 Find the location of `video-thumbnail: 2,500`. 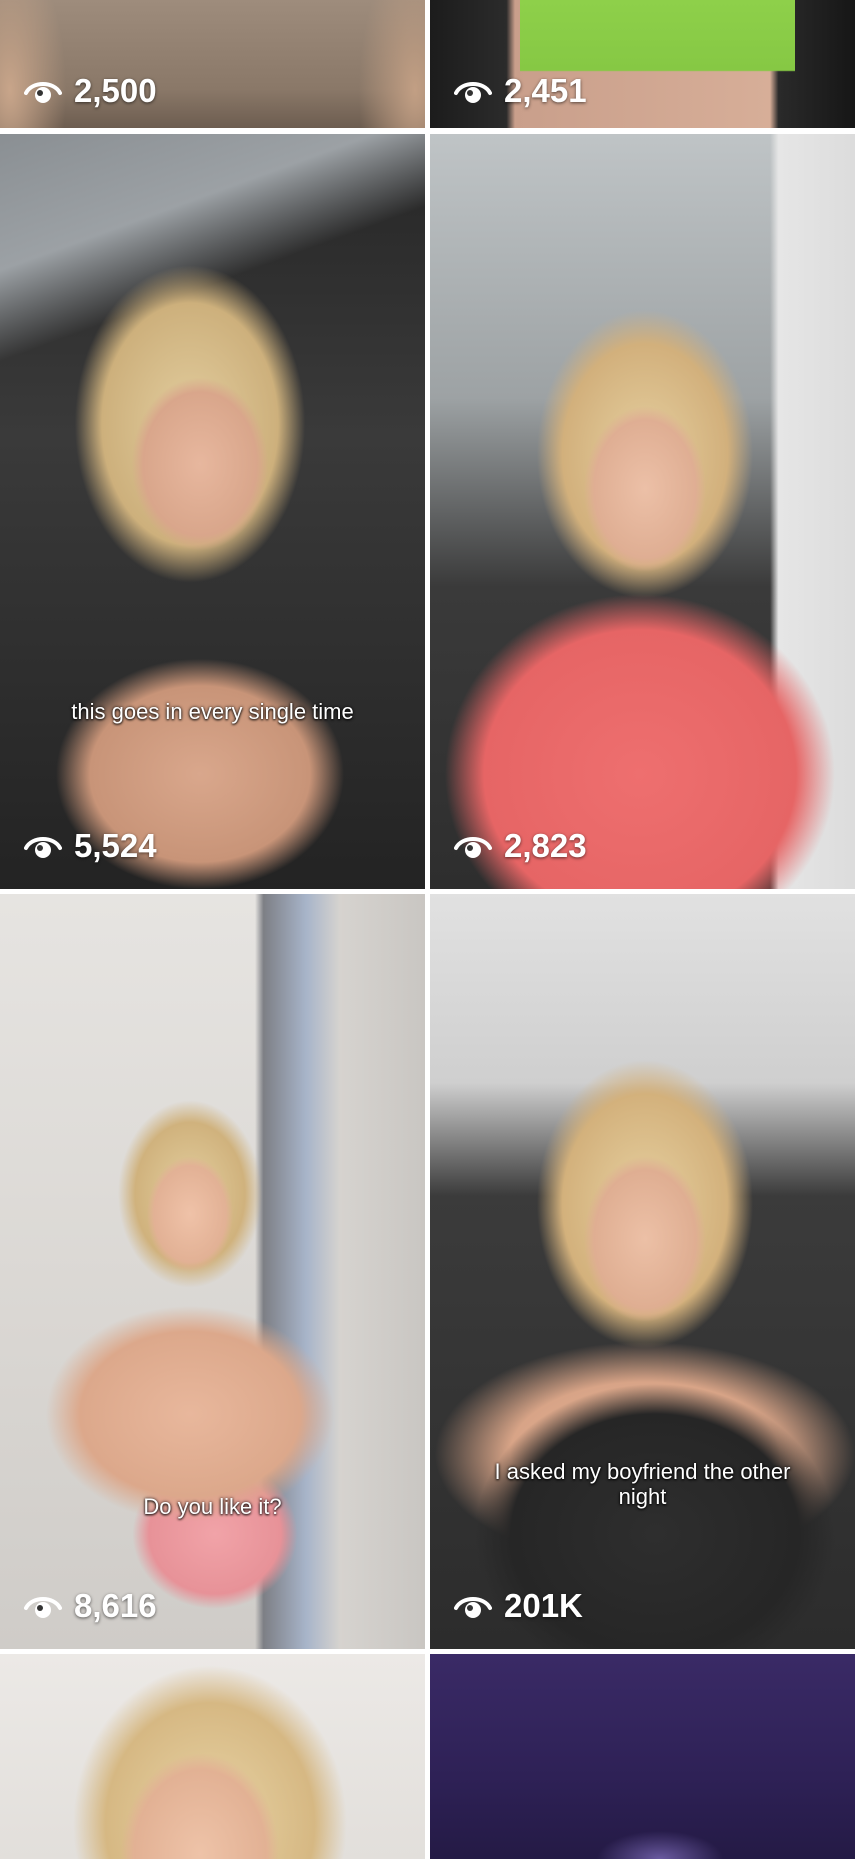

video-thumbnail: 2,500 is located at coordinates (212, 64).